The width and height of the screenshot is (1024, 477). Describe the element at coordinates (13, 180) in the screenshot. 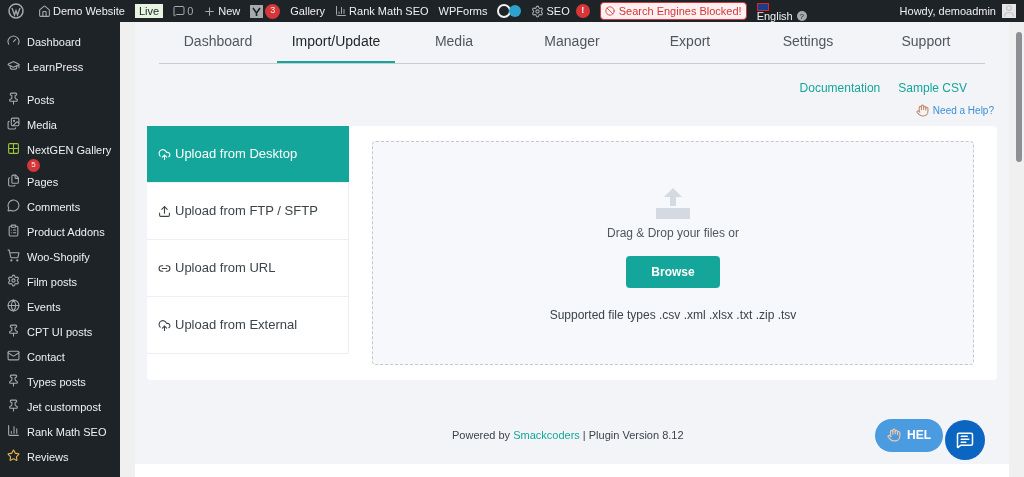

I see `pages-icon` at that location.